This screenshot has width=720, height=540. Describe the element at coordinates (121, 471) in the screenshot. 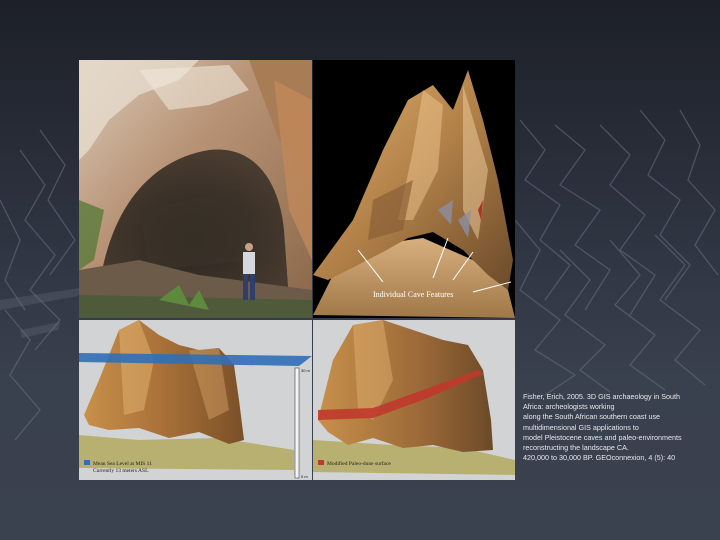

I see `sea-level-legend-line2: Currently 13 meters ASL` at that location.